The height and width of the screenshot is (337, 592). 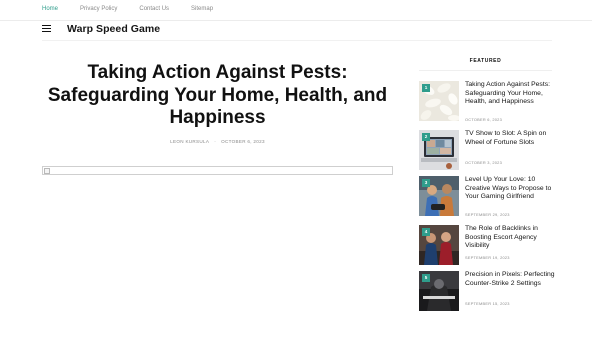 What do you see at coordinates (426, 278) in the screenshot?
I see `featured-number-badge: 5` at bounding box center [426, 278].